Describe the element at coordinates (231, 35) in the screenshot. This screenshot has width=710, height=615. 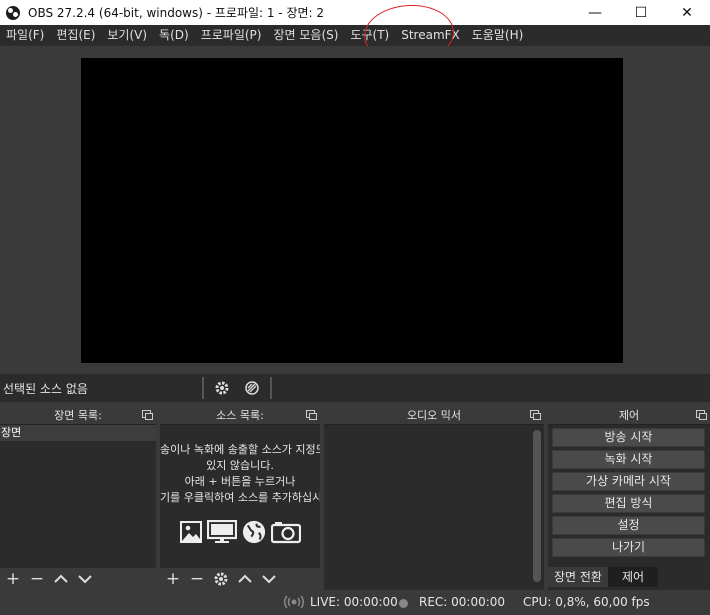
I see `menu-profile: 프로파일(P)` at that location.